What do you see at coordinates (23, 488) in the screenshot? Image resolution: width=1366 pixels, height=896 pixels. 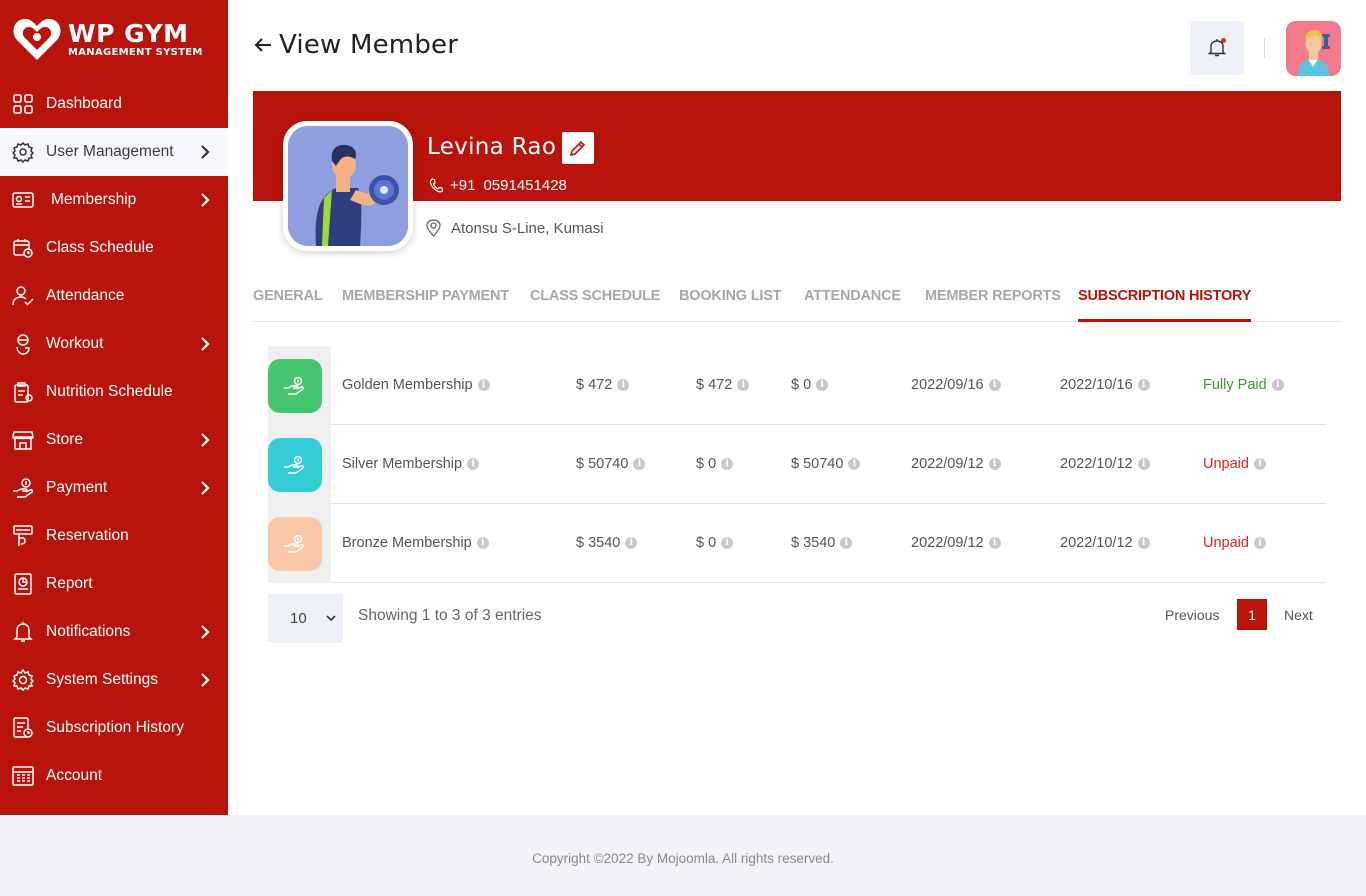 I see `payment-hand-icon` at bounding box center [23, 488].